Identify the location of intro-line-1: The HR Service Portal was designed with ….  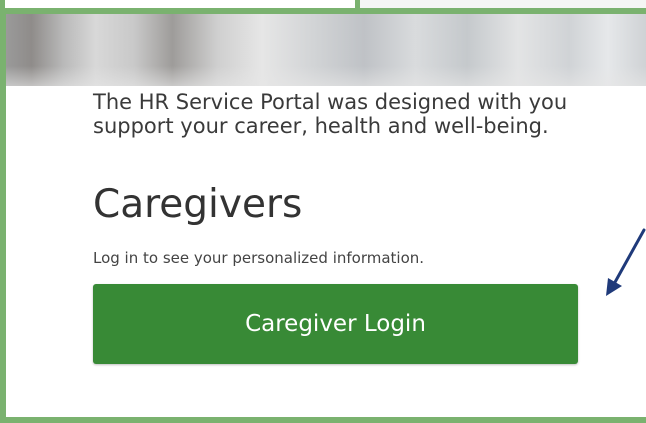
(330, 102).